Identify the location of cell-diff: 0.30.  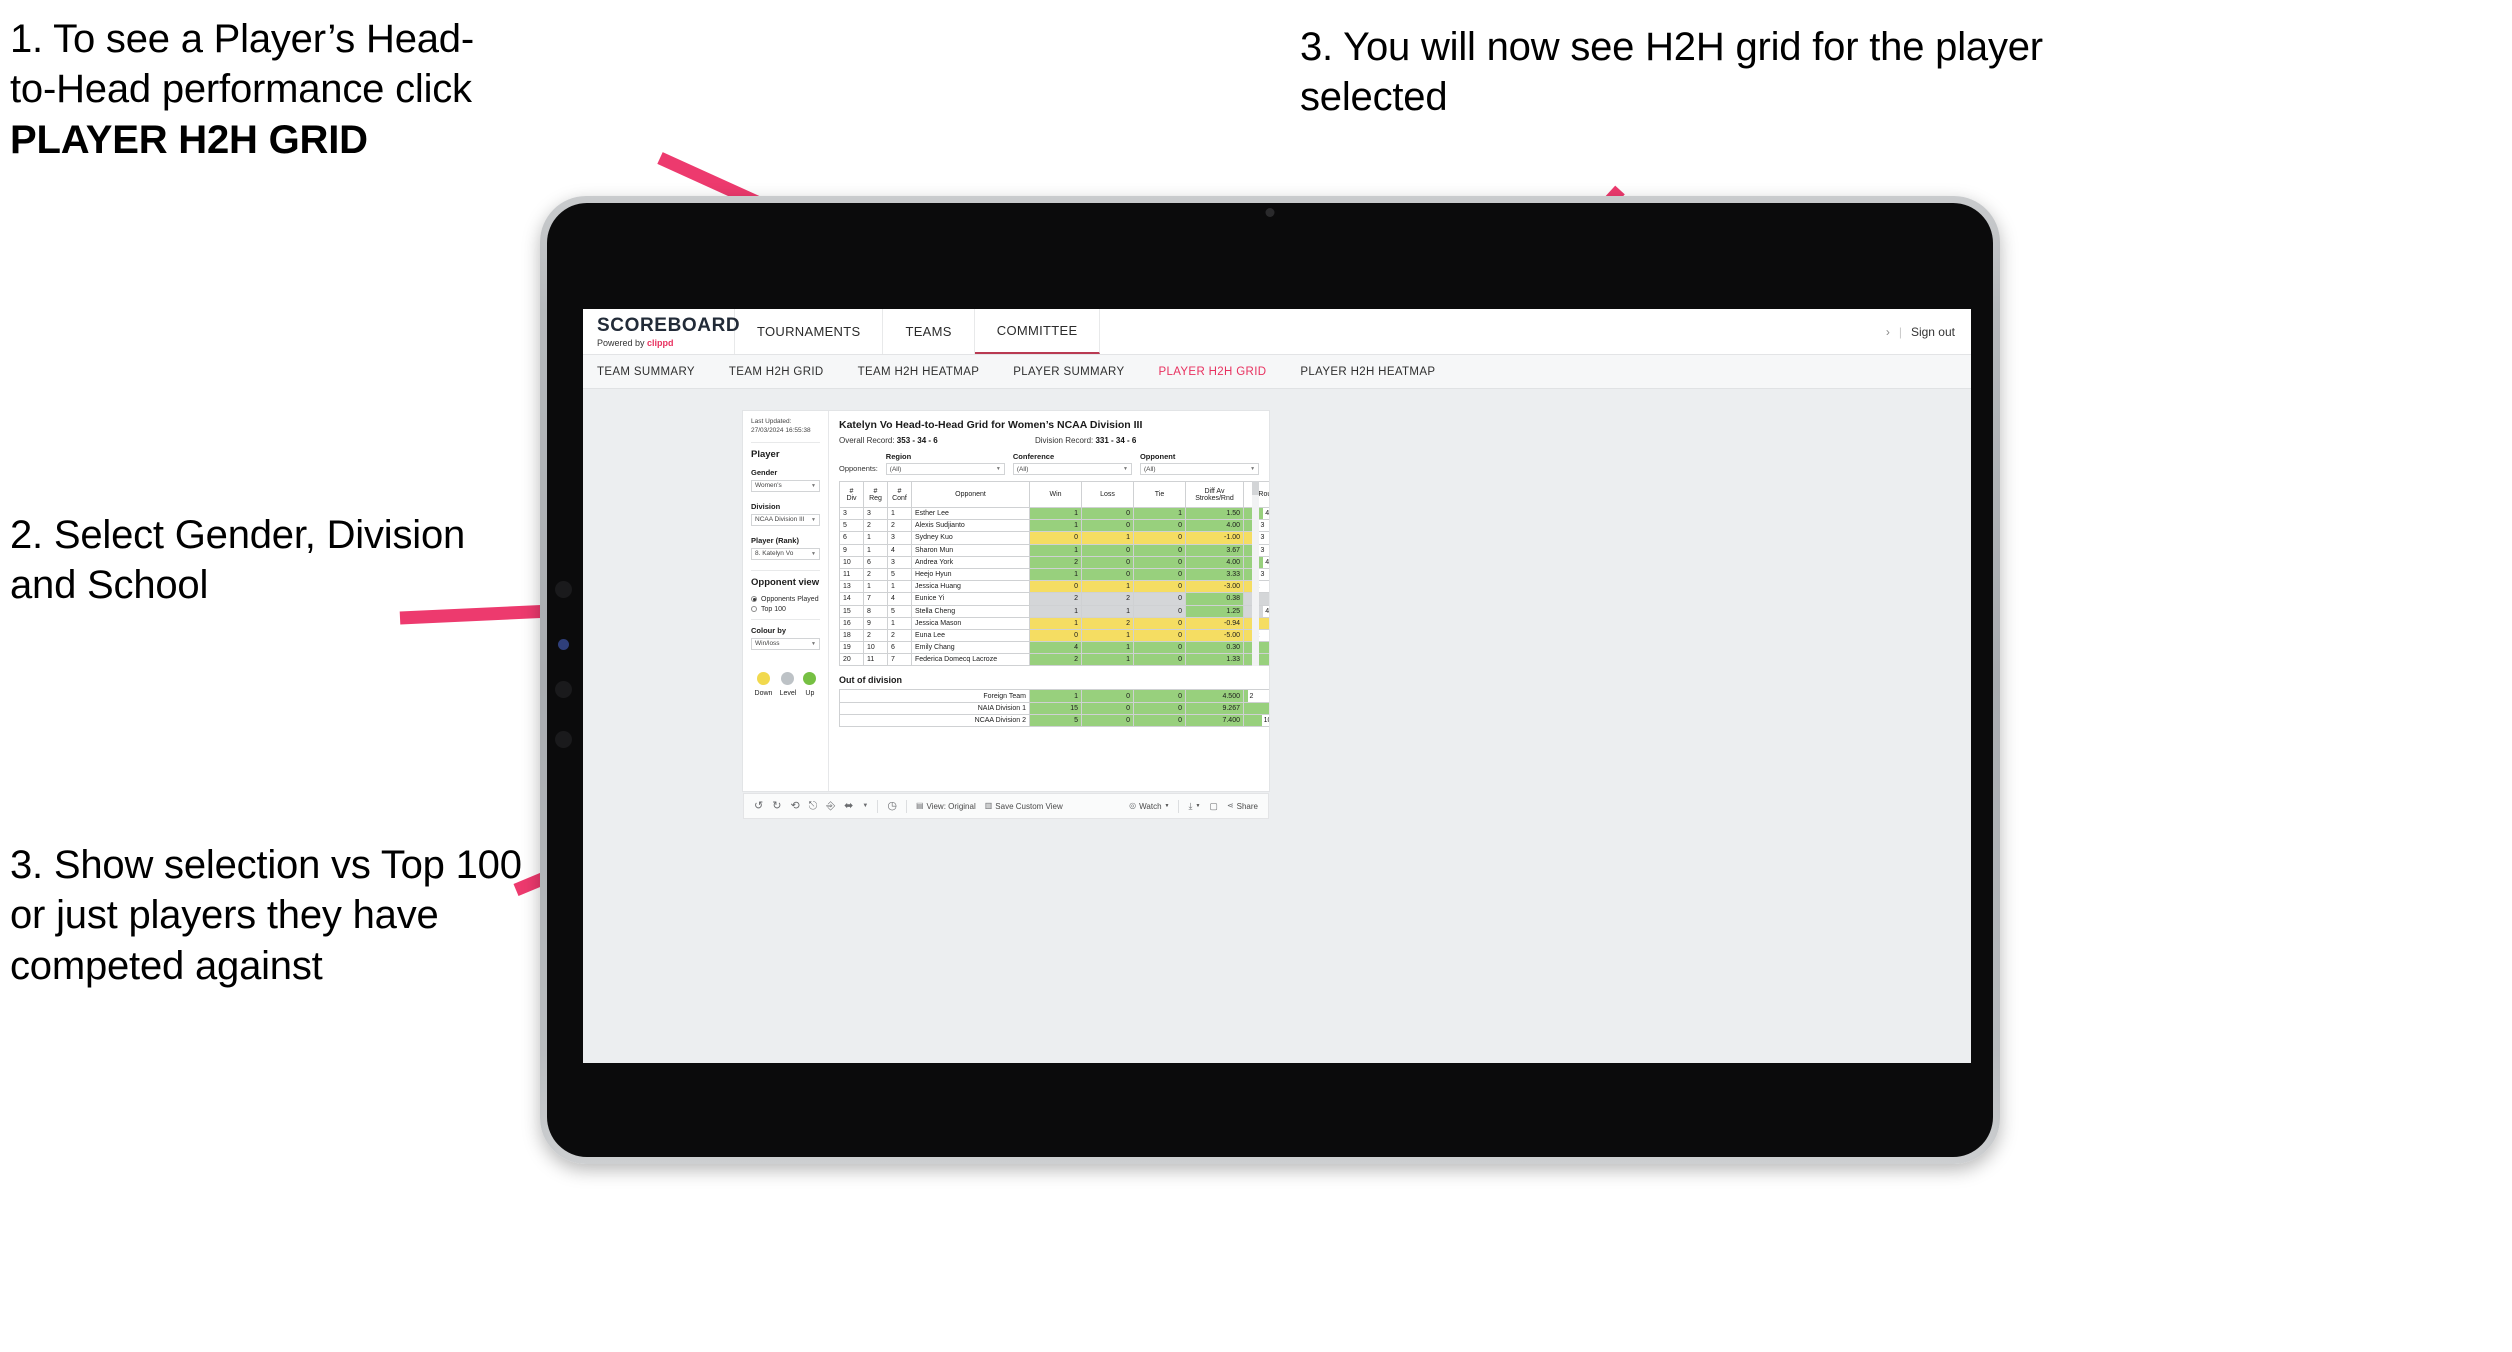
(1214, 648).